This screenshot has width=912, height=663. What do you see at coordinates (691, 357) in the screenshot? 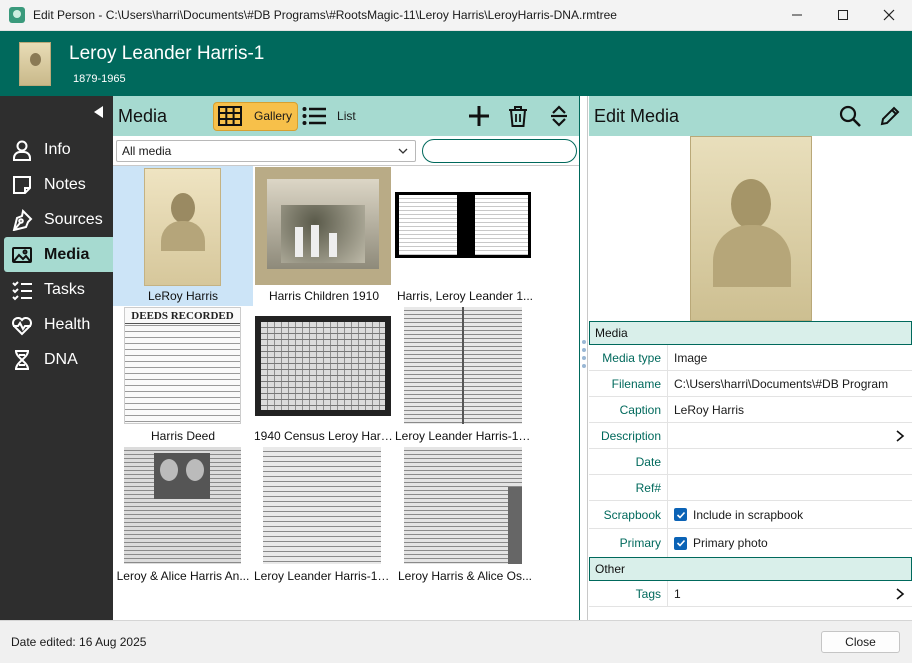
I see `media-type-value: Image` at bounding box center [691, 357].